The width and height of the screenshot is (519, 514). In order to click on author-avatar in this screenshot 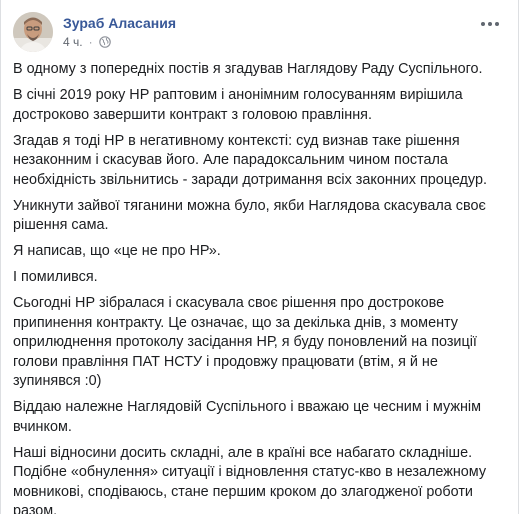, I will do `click(33, 32)`.